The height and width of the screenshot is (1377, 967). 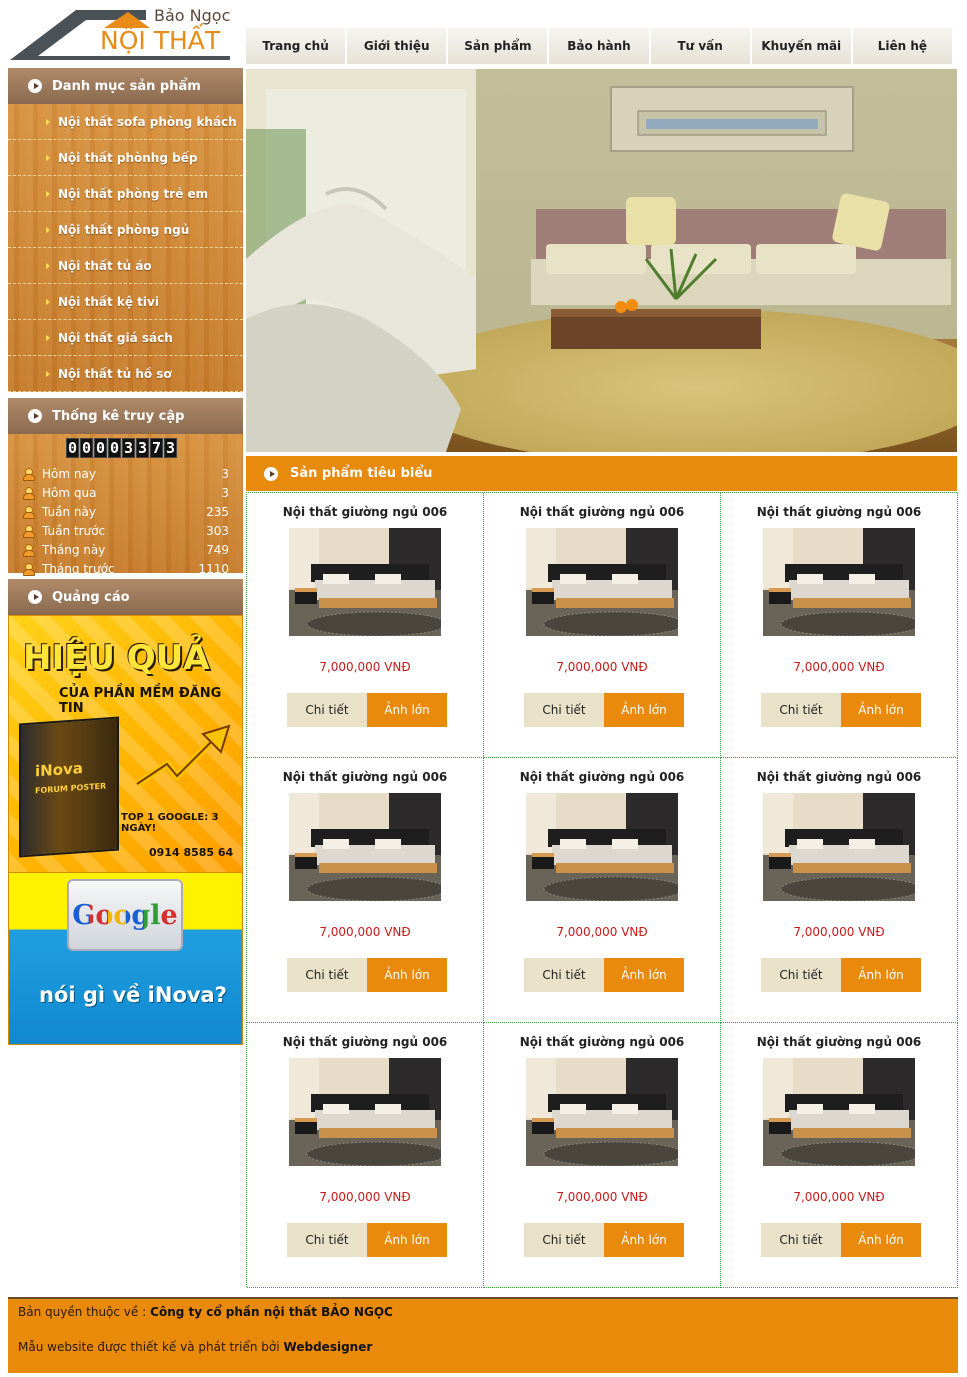 I want to click on category-item: Nội thất tủ áo, so click(x=125, y=266).